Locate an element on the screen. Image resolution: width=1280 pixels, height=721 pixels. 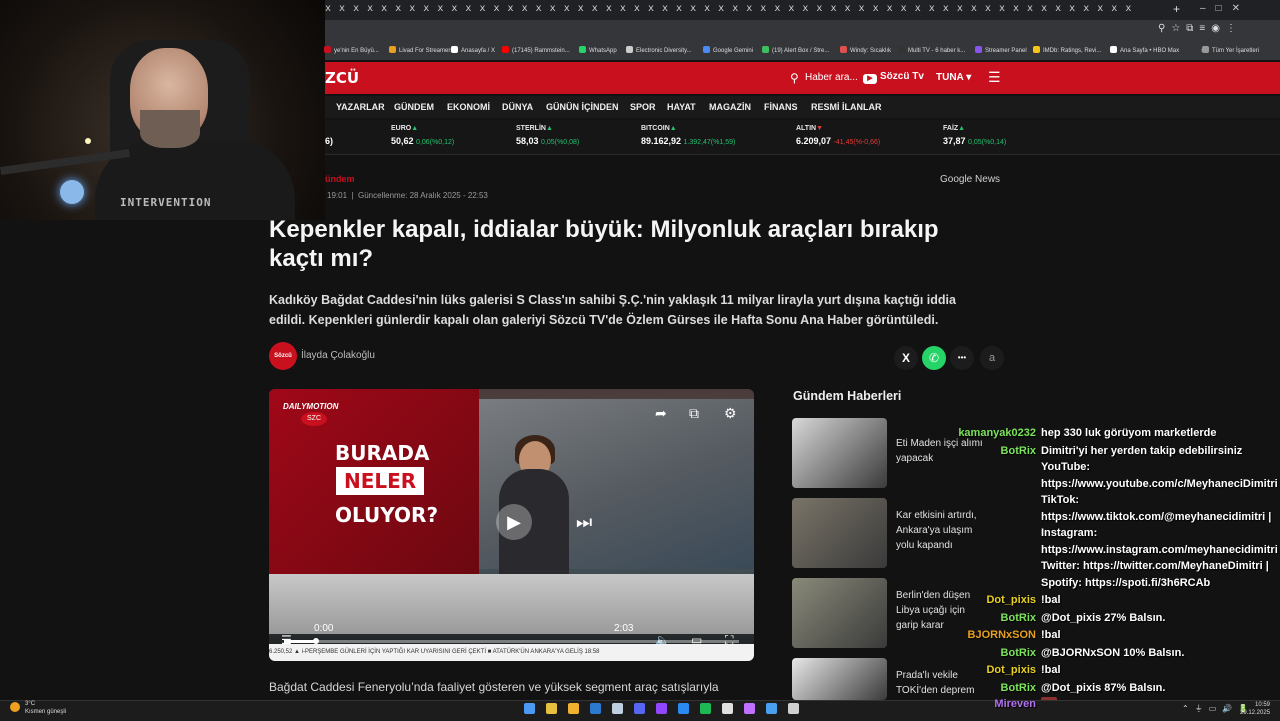
bookmark-item: Tüm Yer İşaretleri is located at coordinates (1230, 50).